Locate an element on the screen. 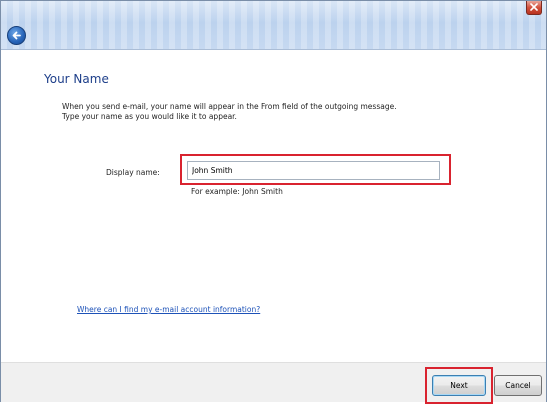 The height and width of the screenshot is (404, 547). back-arrow-icon is located at coordinates (16, 35).